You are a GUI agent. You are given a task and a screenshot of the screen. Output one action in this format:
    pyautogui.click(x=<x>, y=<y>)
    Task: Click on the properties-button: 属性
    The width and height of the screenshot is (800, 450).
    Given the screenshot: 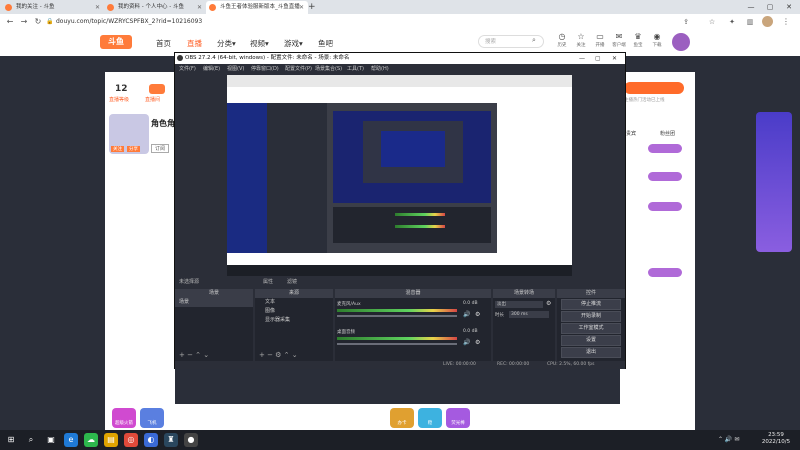 What is the action you would take?
    pyautogui.click(x=268, y=282)
    